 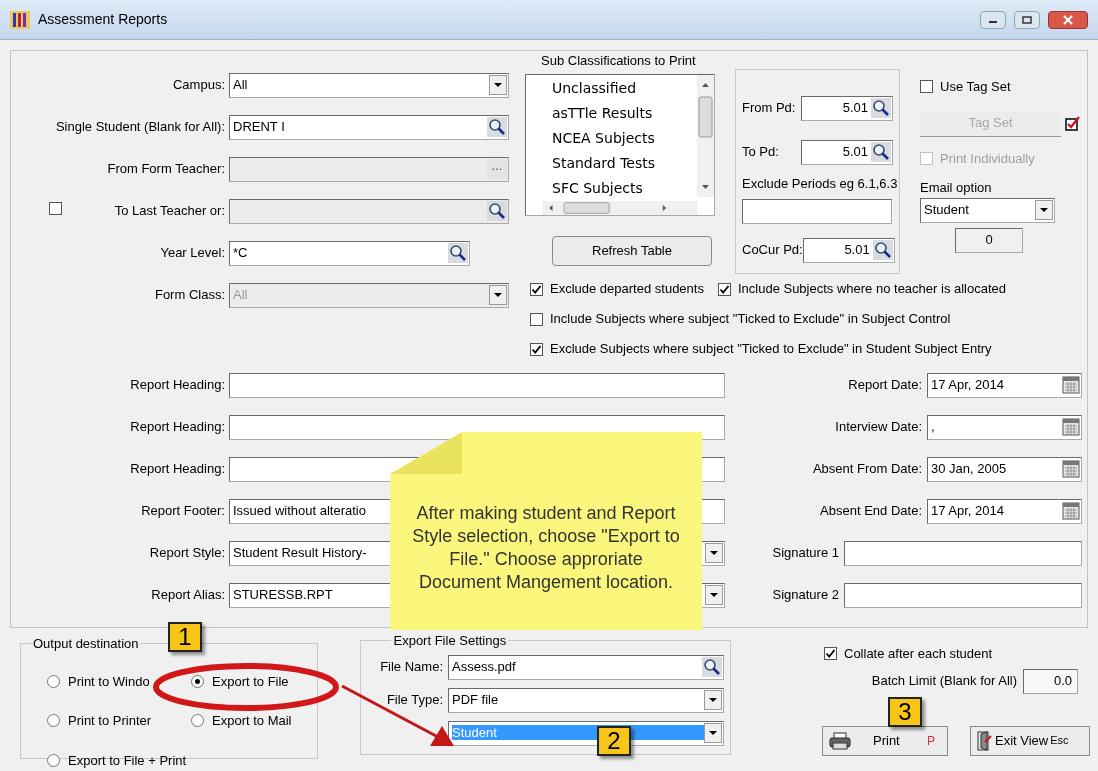 I want to click on maximize-icon, so click(x=1027, y=19).